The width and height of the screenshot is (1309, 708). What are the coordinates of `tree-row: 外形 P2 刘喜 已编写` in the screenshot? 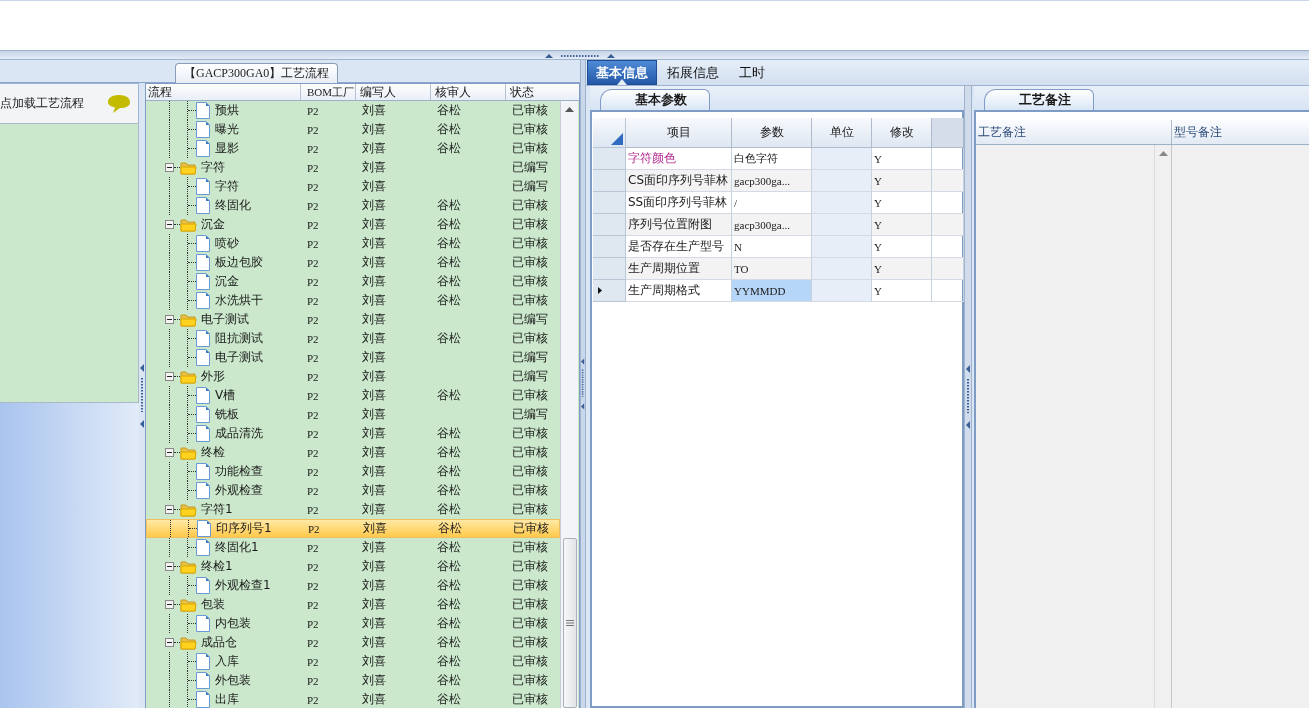 It's located at (353, 376).